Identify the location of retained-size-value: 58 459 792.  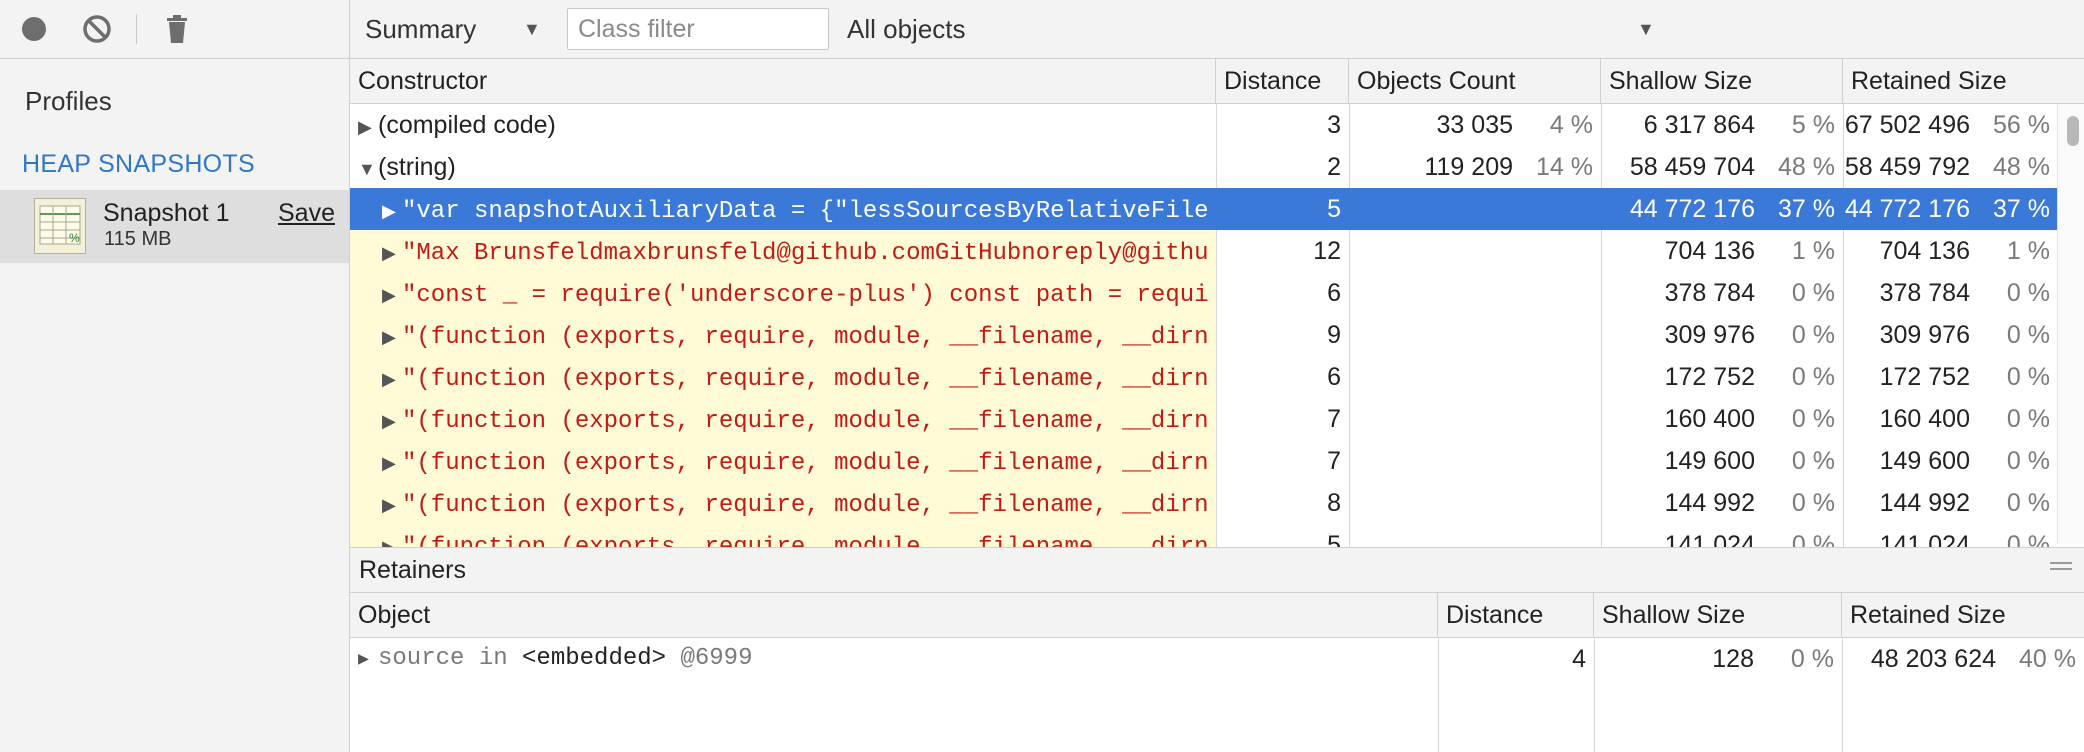
(1907, 167).